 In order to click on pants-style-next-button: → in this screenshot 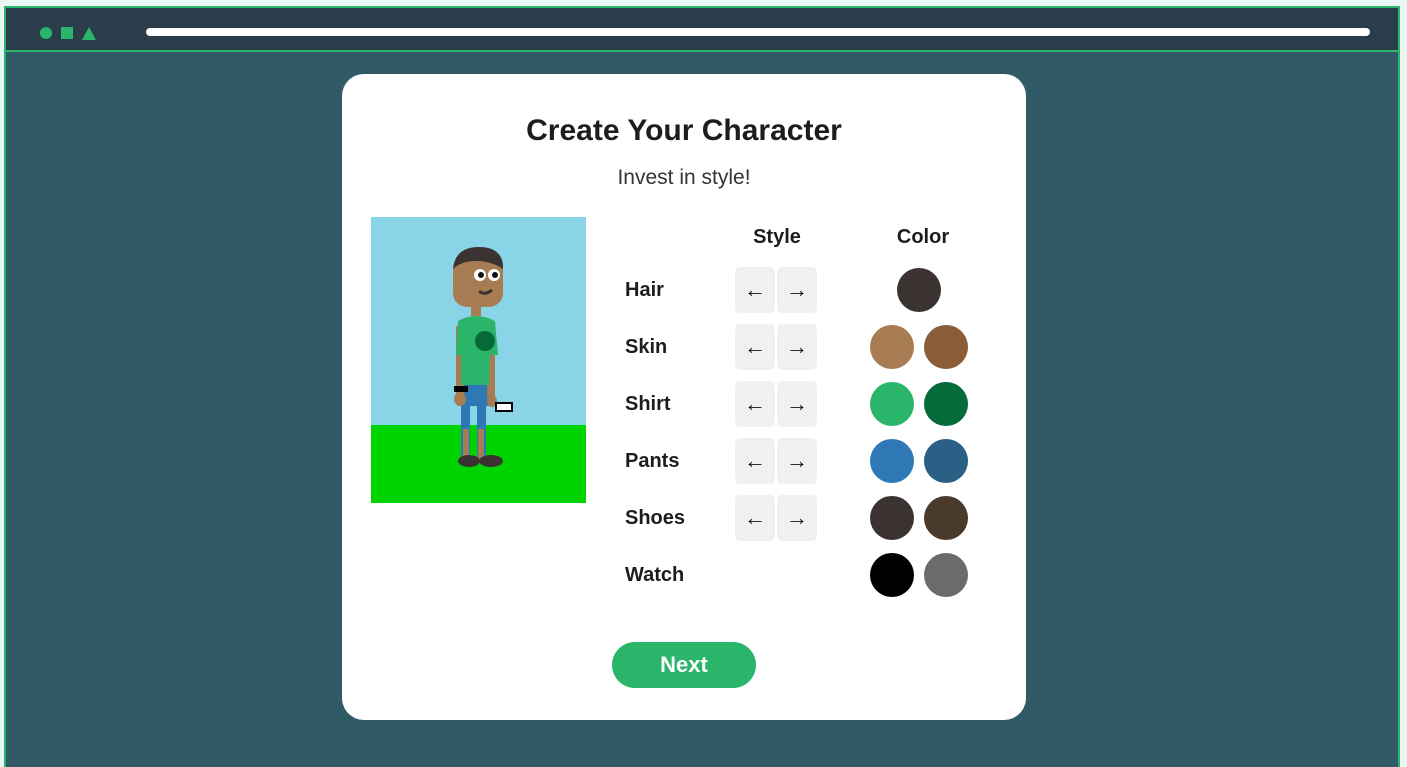, I will do `click(797, 461)`.